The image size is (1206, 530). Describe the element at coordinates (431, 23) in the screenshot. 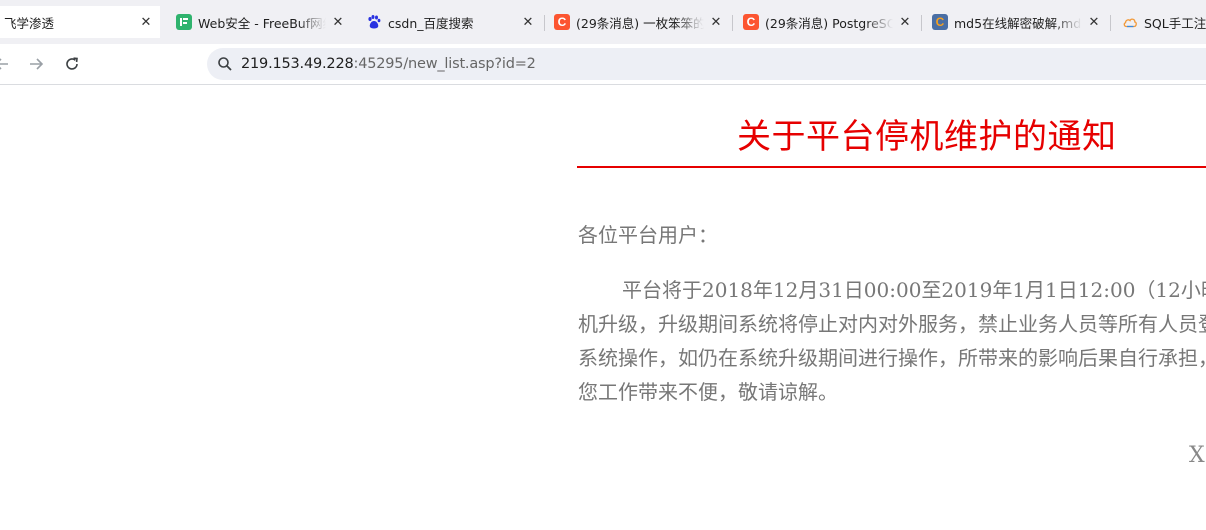

I see `tab-title: csdn_百度搜索` at that location.